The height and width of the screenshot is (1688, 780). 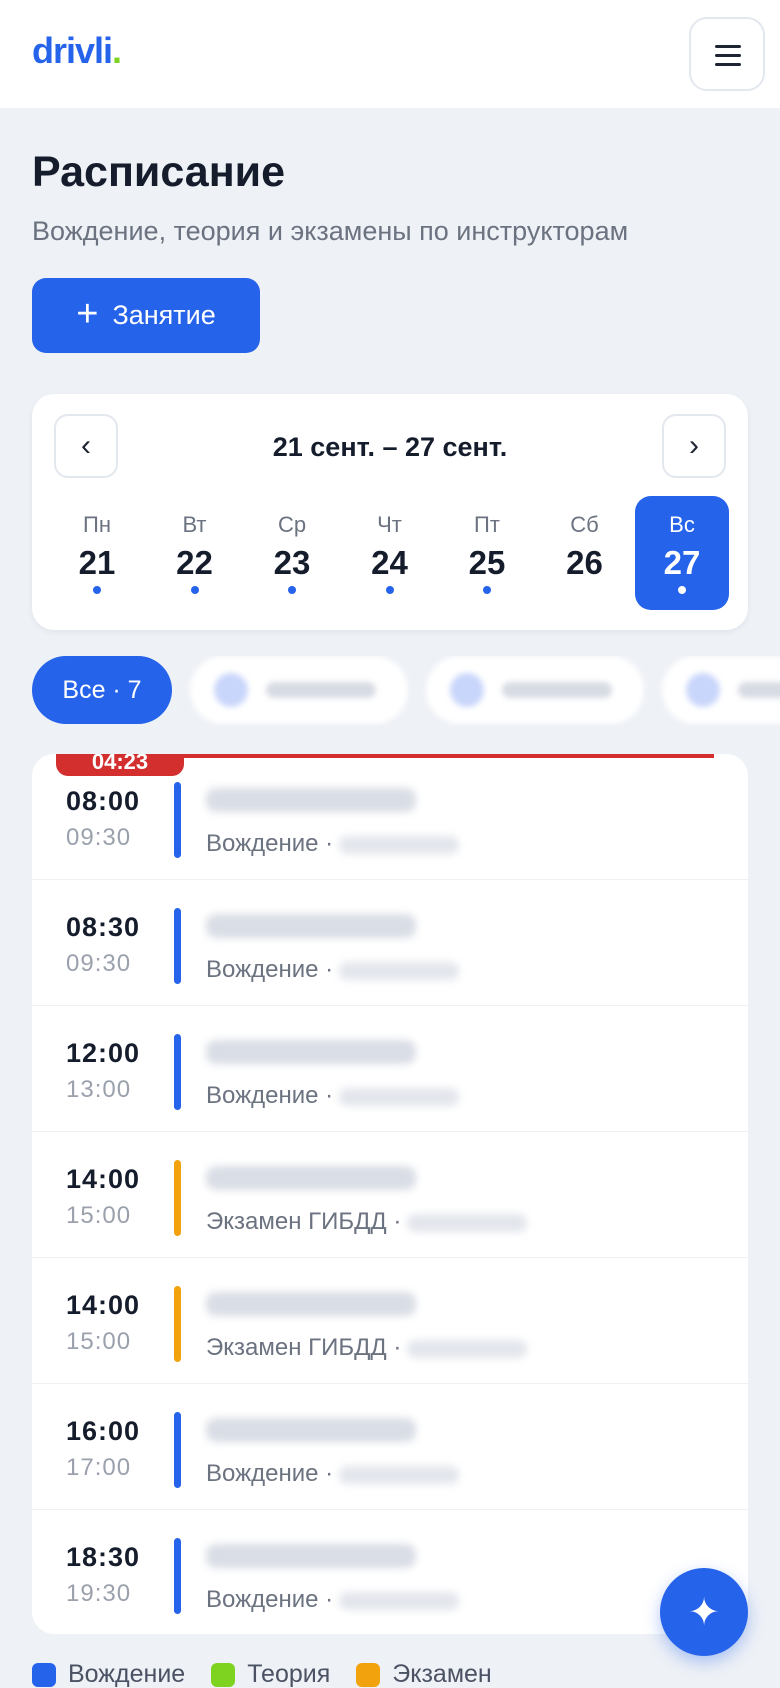 What do you see at coordinates (103, 927) in the screenshot?
I see `event-start-time: 08:30` at bounding box center [103, 927].